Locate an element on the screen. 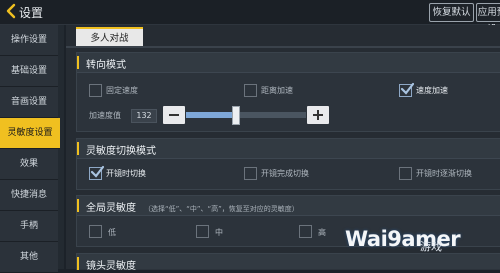 The height and width of the screenshot is (273, 500). back-arrow-icon is located at coordinates (11, 11).